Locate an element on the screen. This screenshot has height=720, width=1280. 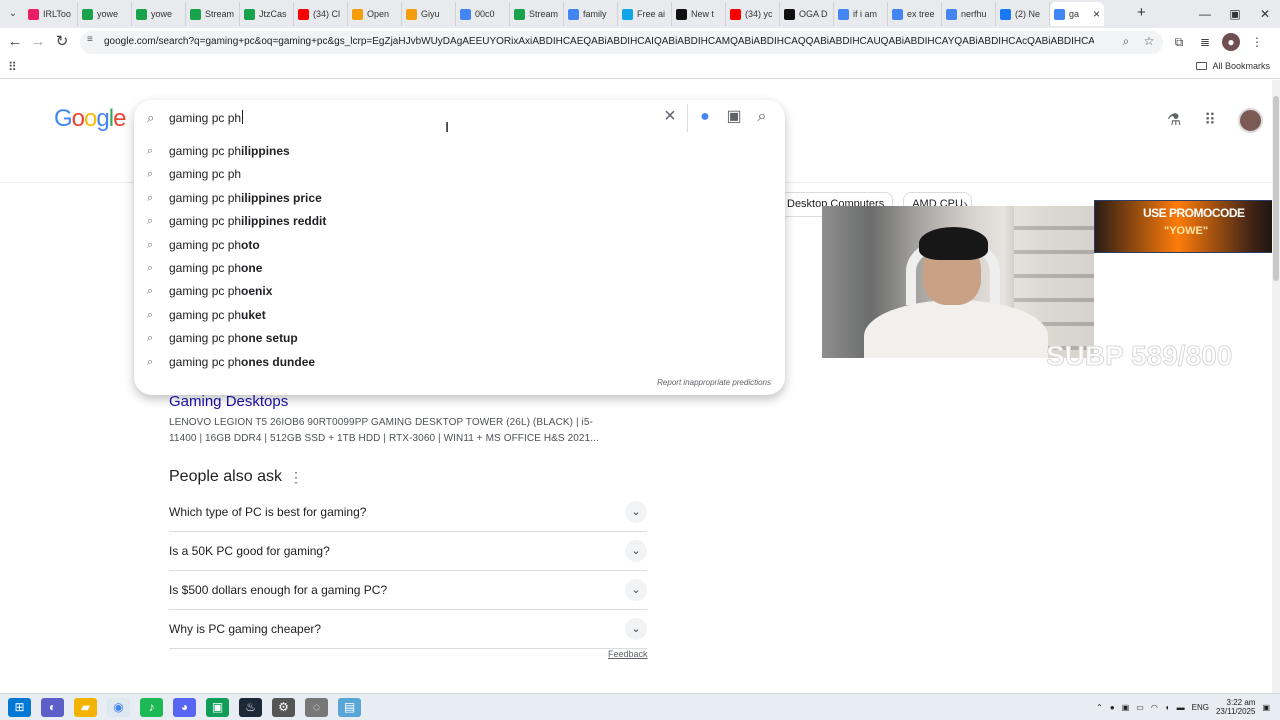
autocomplete-suggestion: ⌕ gaming pc phoenix is located at coordinates (459, 291).